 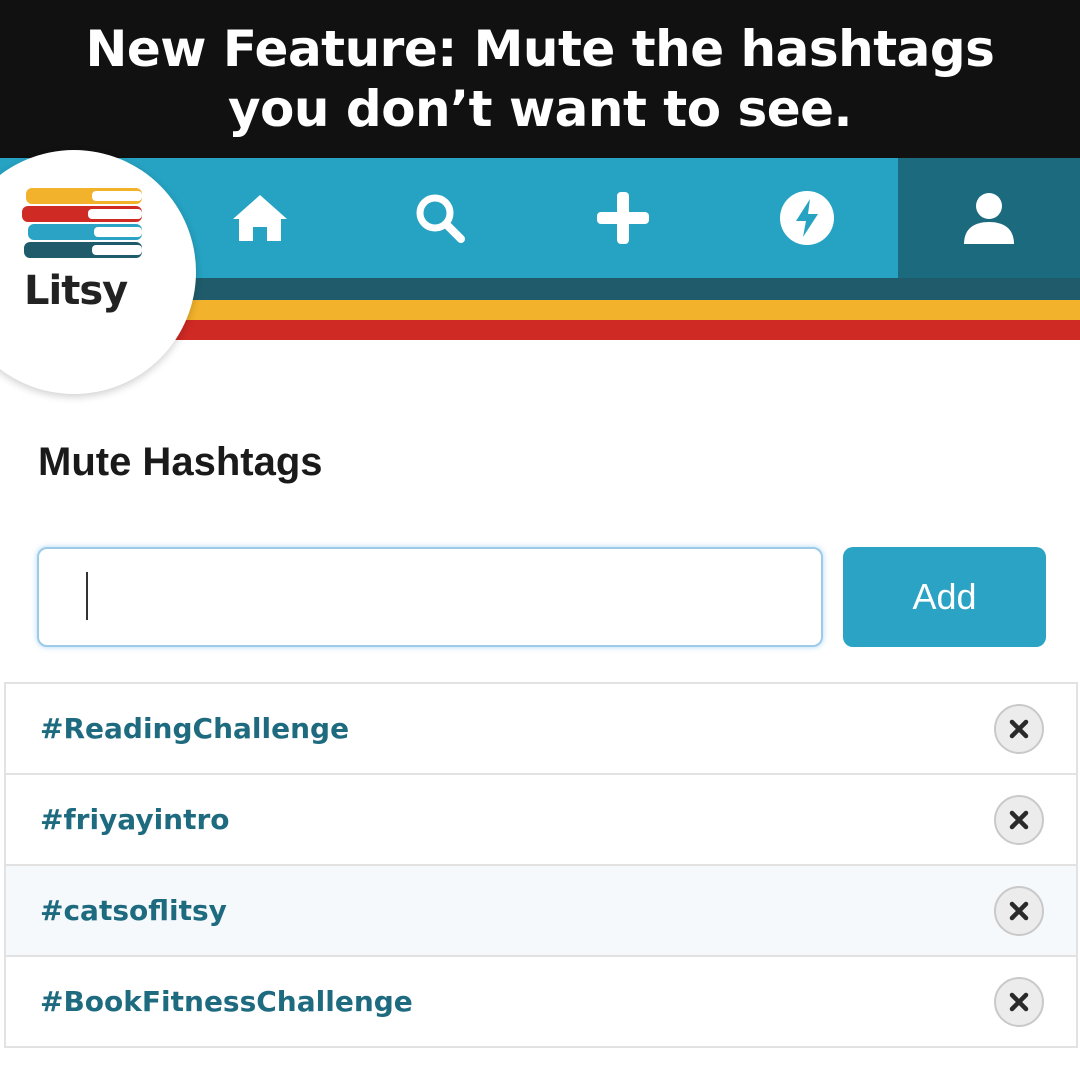 I want to click on hashtag-row: #catsoflitsy, so click(x=541, y=911).